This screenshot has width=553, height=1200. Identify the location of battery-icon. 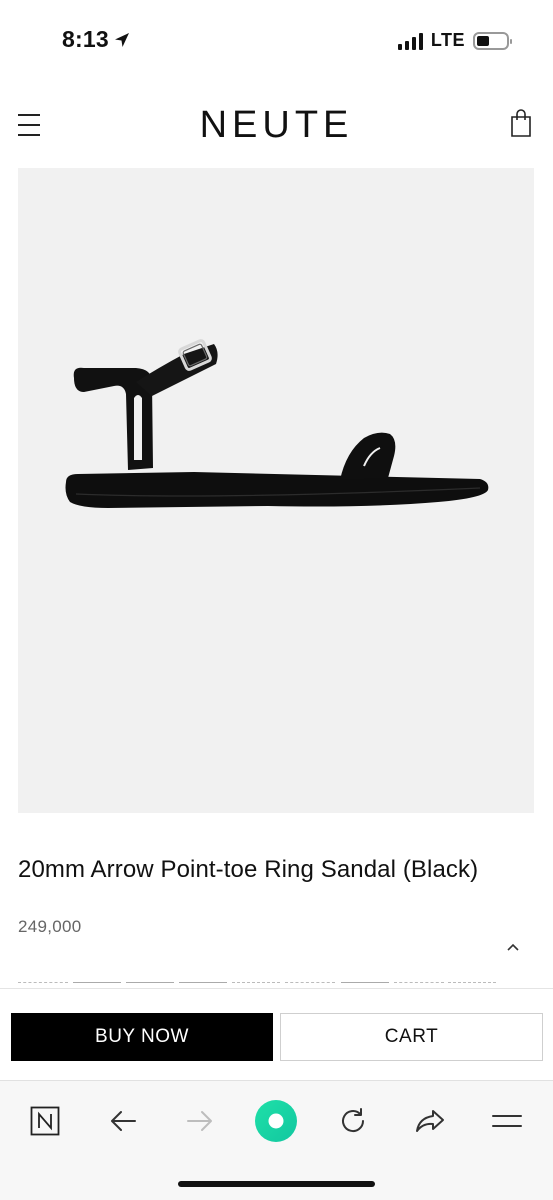
(492, 40).